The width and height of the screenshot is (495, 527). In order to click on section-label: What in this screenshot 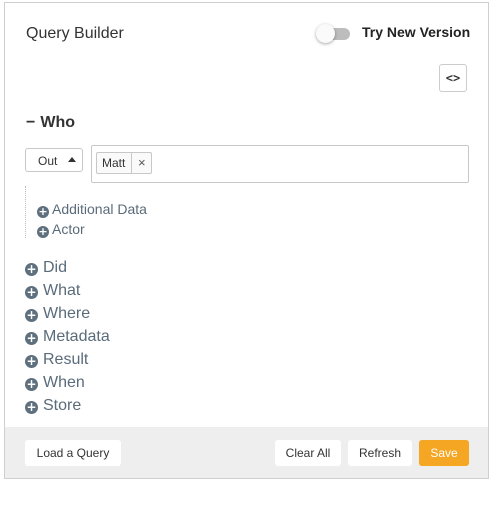, I will do `click(62, 290)`.